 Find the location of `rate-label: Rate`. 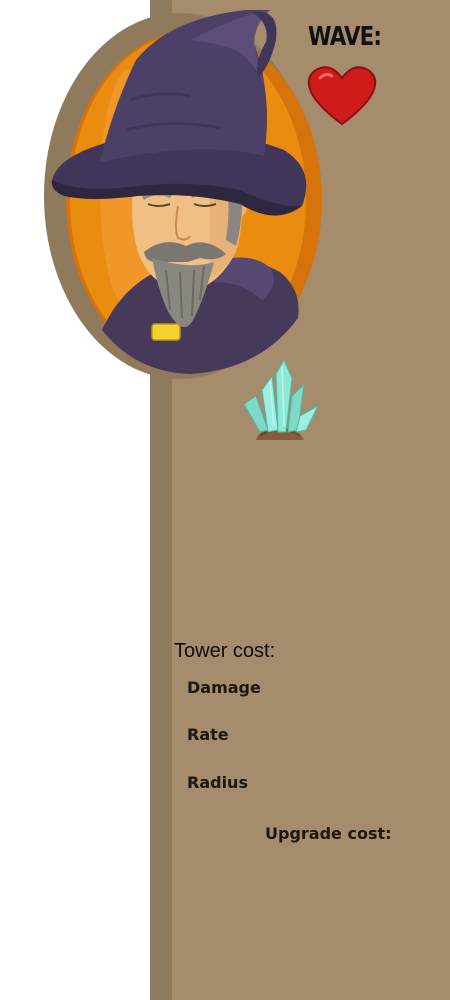

rate-label: Rate is located at coordinates (208, 734).